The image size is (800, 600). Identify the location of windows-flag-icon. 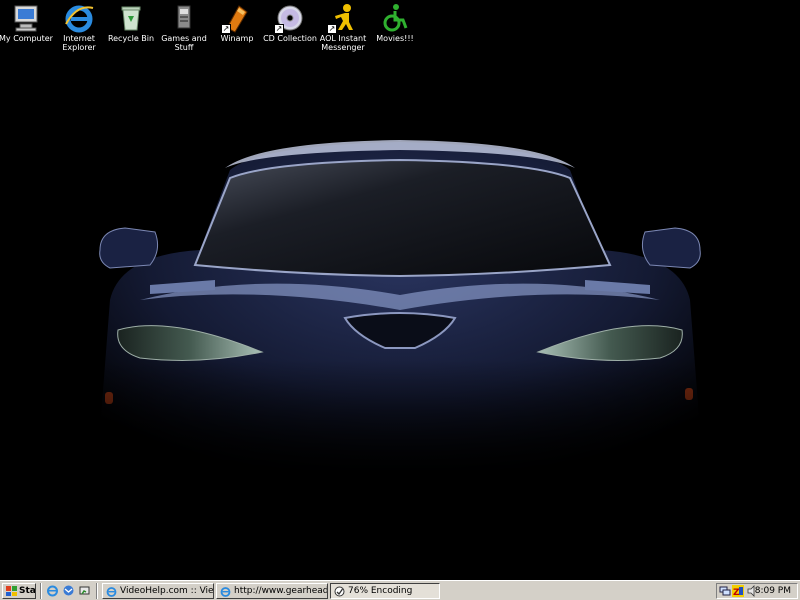
(11, 591).